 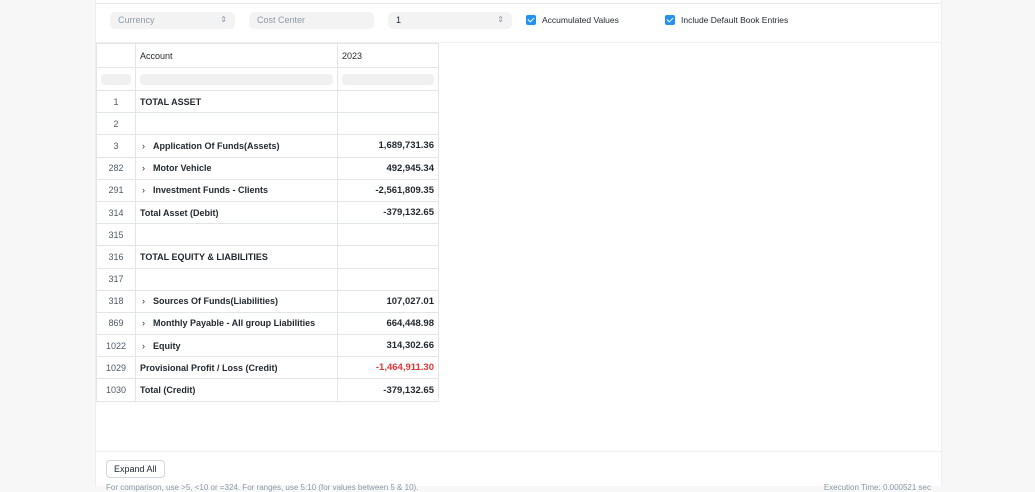 What do you see at coordinates (116, 56) in the screenshot?
I see `row-number-header` at bounding box center [116, 56].